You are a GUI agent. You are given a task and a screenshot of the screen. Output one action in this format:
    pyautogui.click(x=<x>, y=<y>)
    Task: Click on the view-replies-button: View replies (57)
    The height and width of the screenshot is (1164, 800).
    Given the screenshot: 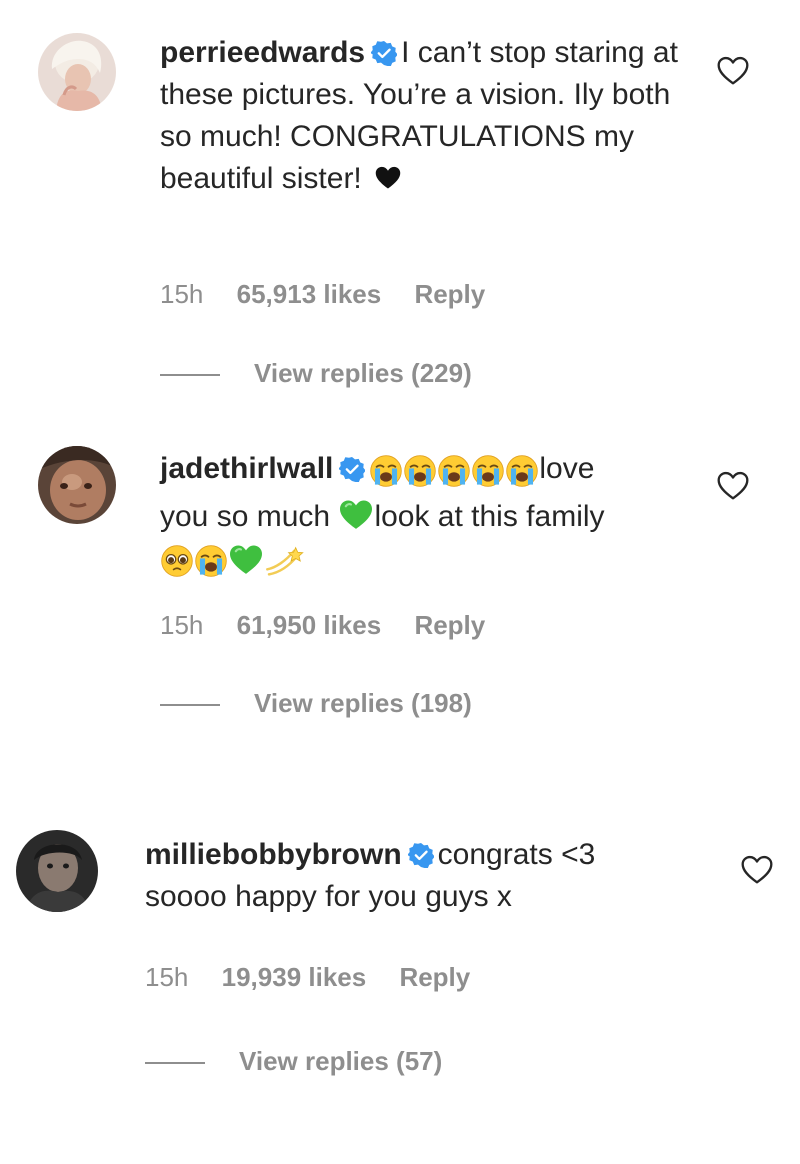 What is the action you would take?
    pyautogui.click(x=293, y=1061)
    